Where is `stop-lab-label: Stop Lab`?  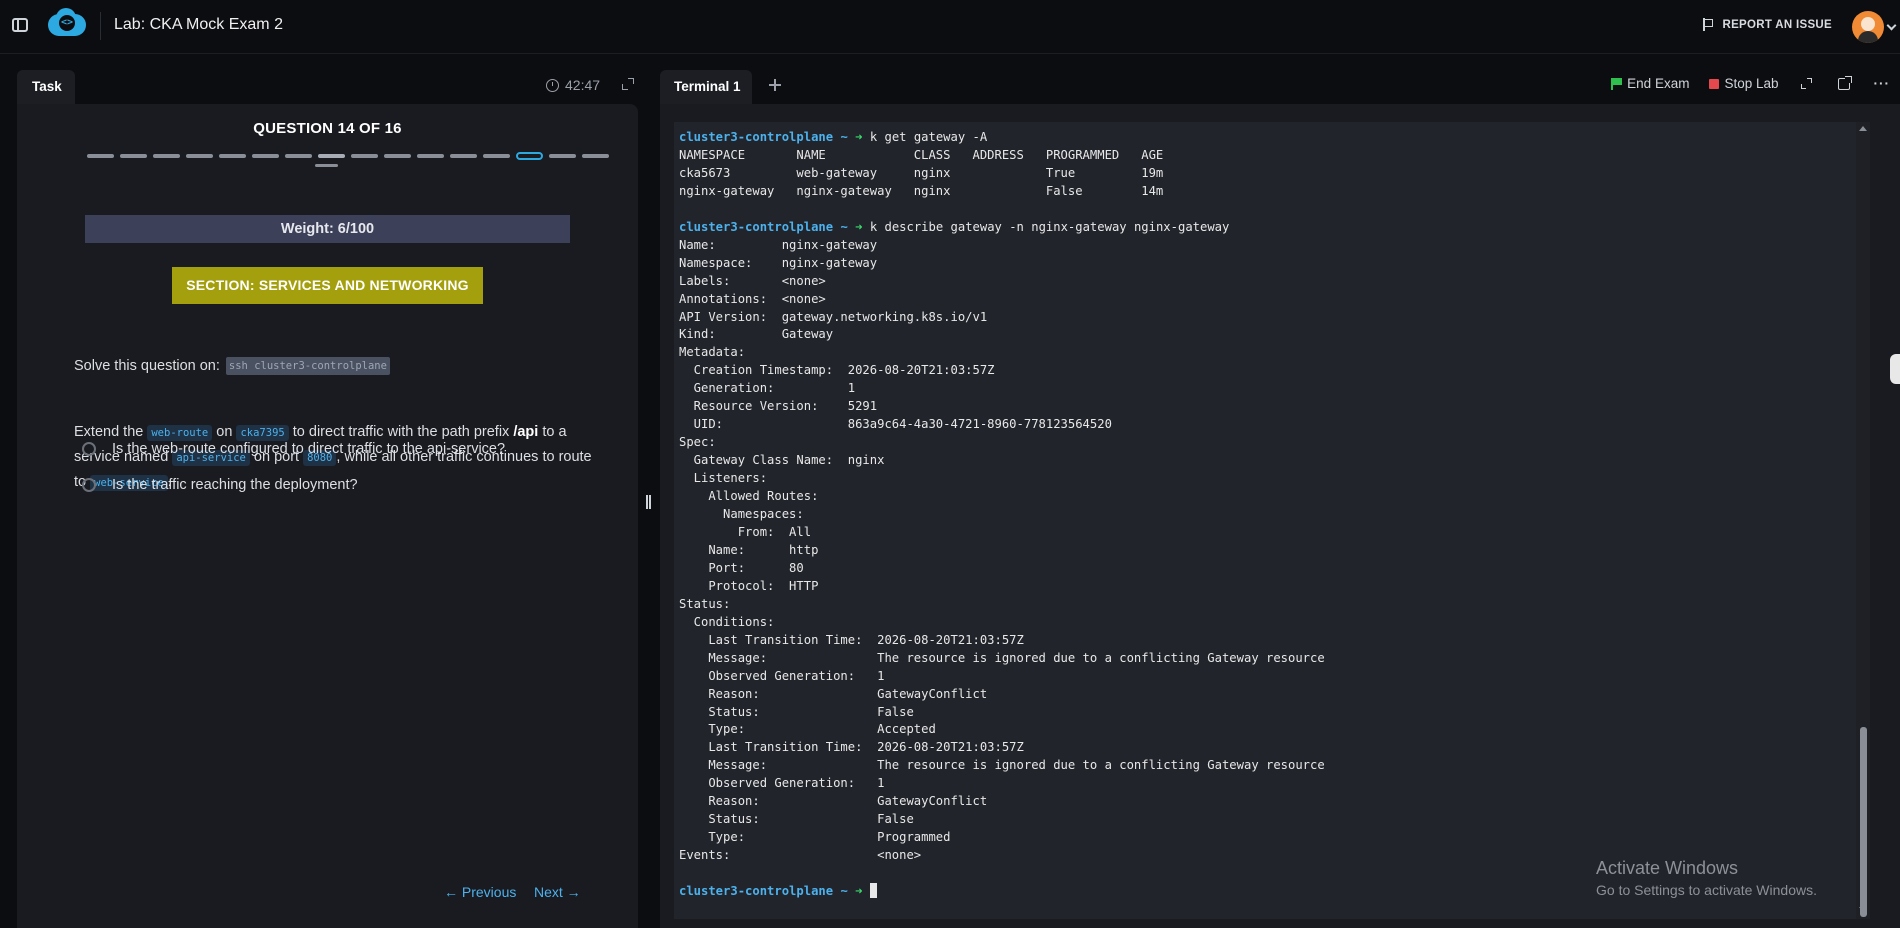 stop-lab-label: Stop Lab is located at coordinates (1751, 83).